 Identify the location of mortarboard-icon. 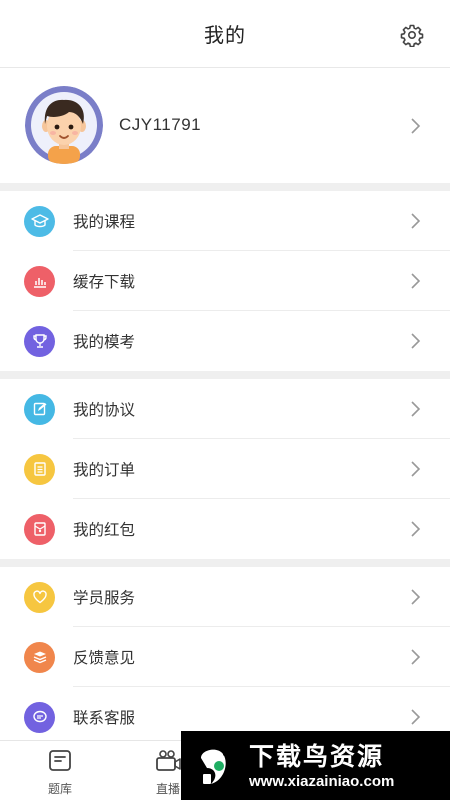
(39, 221).